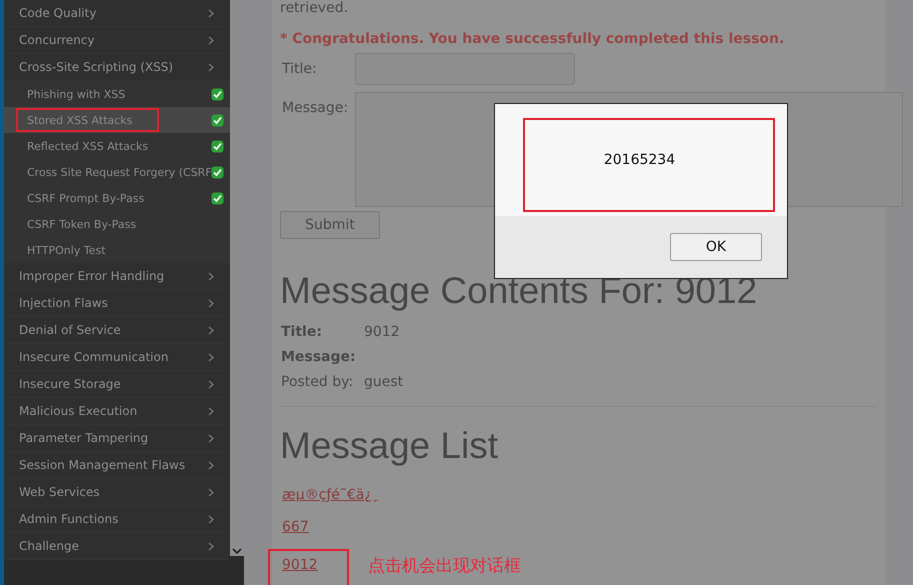  I want to click on heading: Message List, so click(389, 446).